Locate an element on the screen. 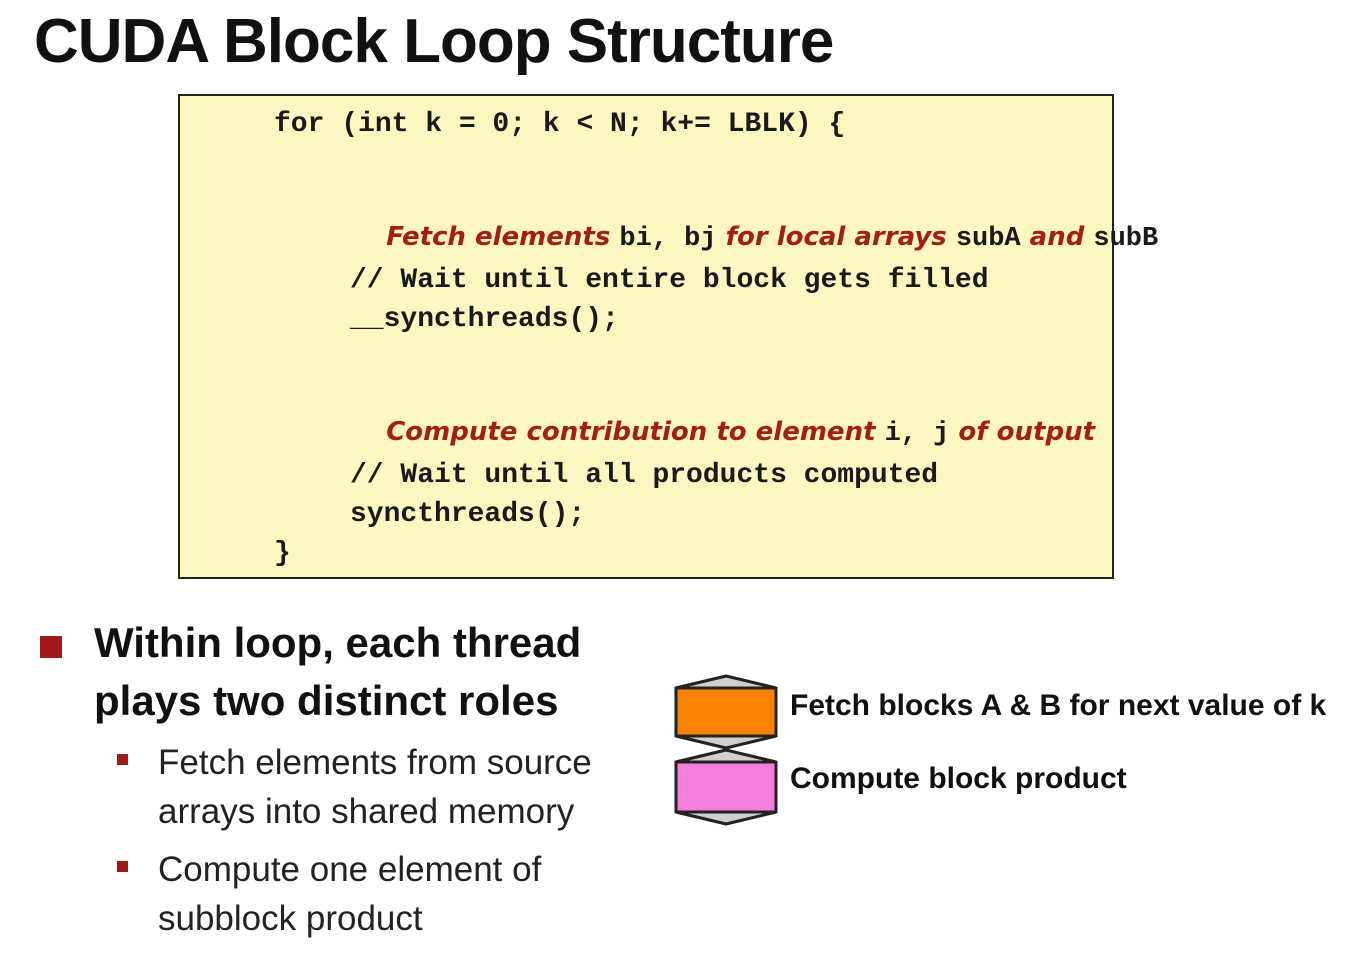 The width and height of the screenshot is (1368, 957). fetch-code-bi-bj: bi, bj is located at coordinates (668, 239).